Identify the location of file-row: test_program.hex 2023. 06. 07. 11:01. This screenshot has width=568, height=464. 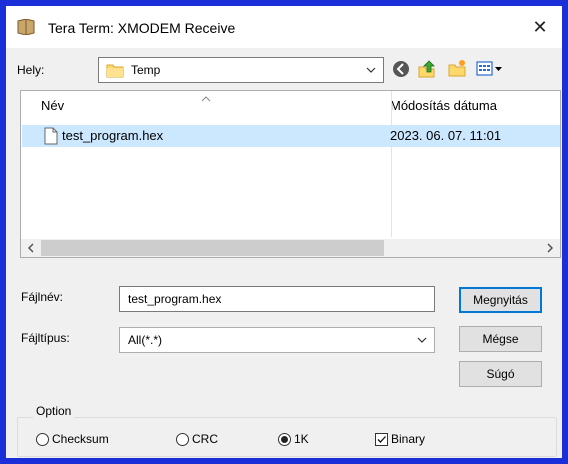
(291, 136).